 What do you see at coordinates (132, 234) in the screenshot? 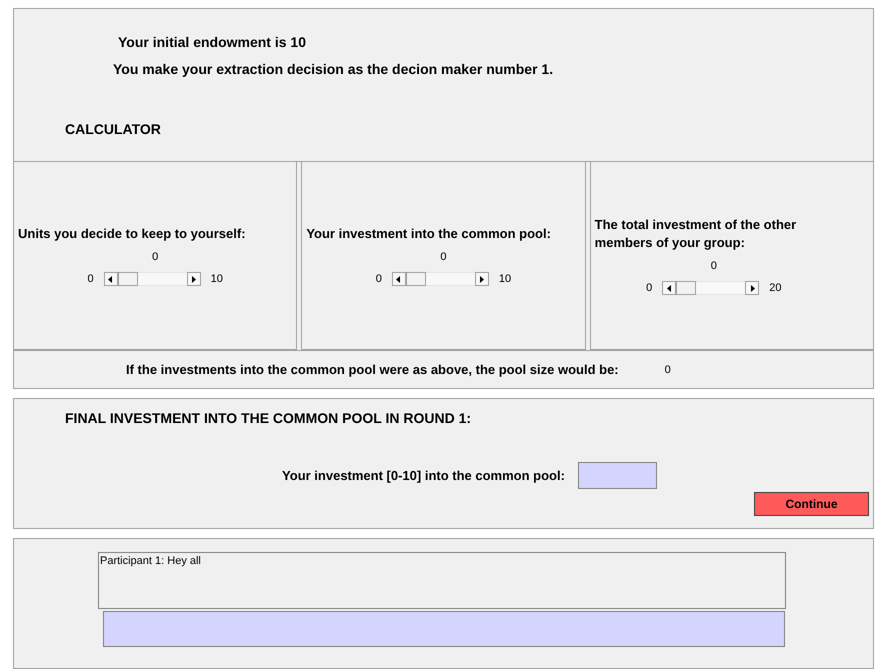
I see `calculator-label: Units you decide to keep to yourself:` at bounding box center [132, 234].